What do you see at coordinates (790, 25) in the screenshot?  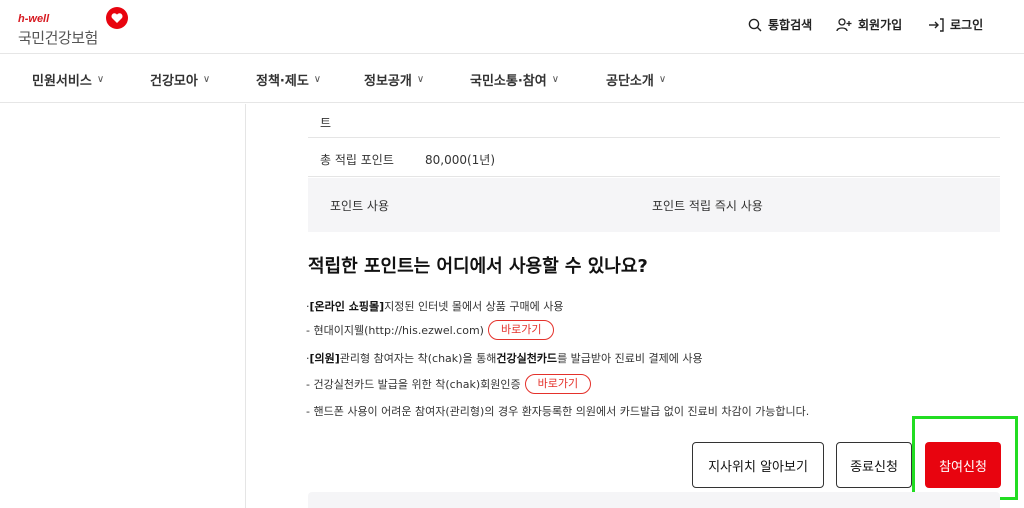 I see `search-label: 통합검색` at bounding box center [790, 25].